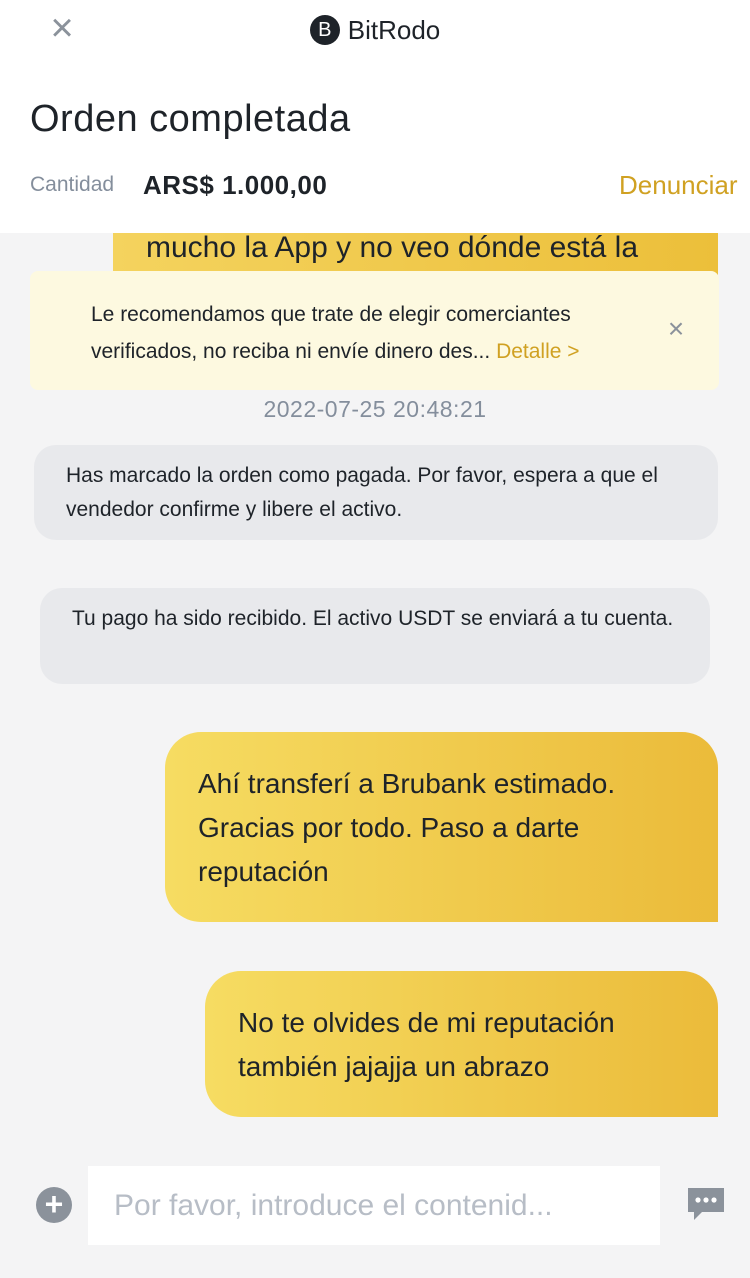  I want to click on brand-logo-icon: B, so click(324, 30).